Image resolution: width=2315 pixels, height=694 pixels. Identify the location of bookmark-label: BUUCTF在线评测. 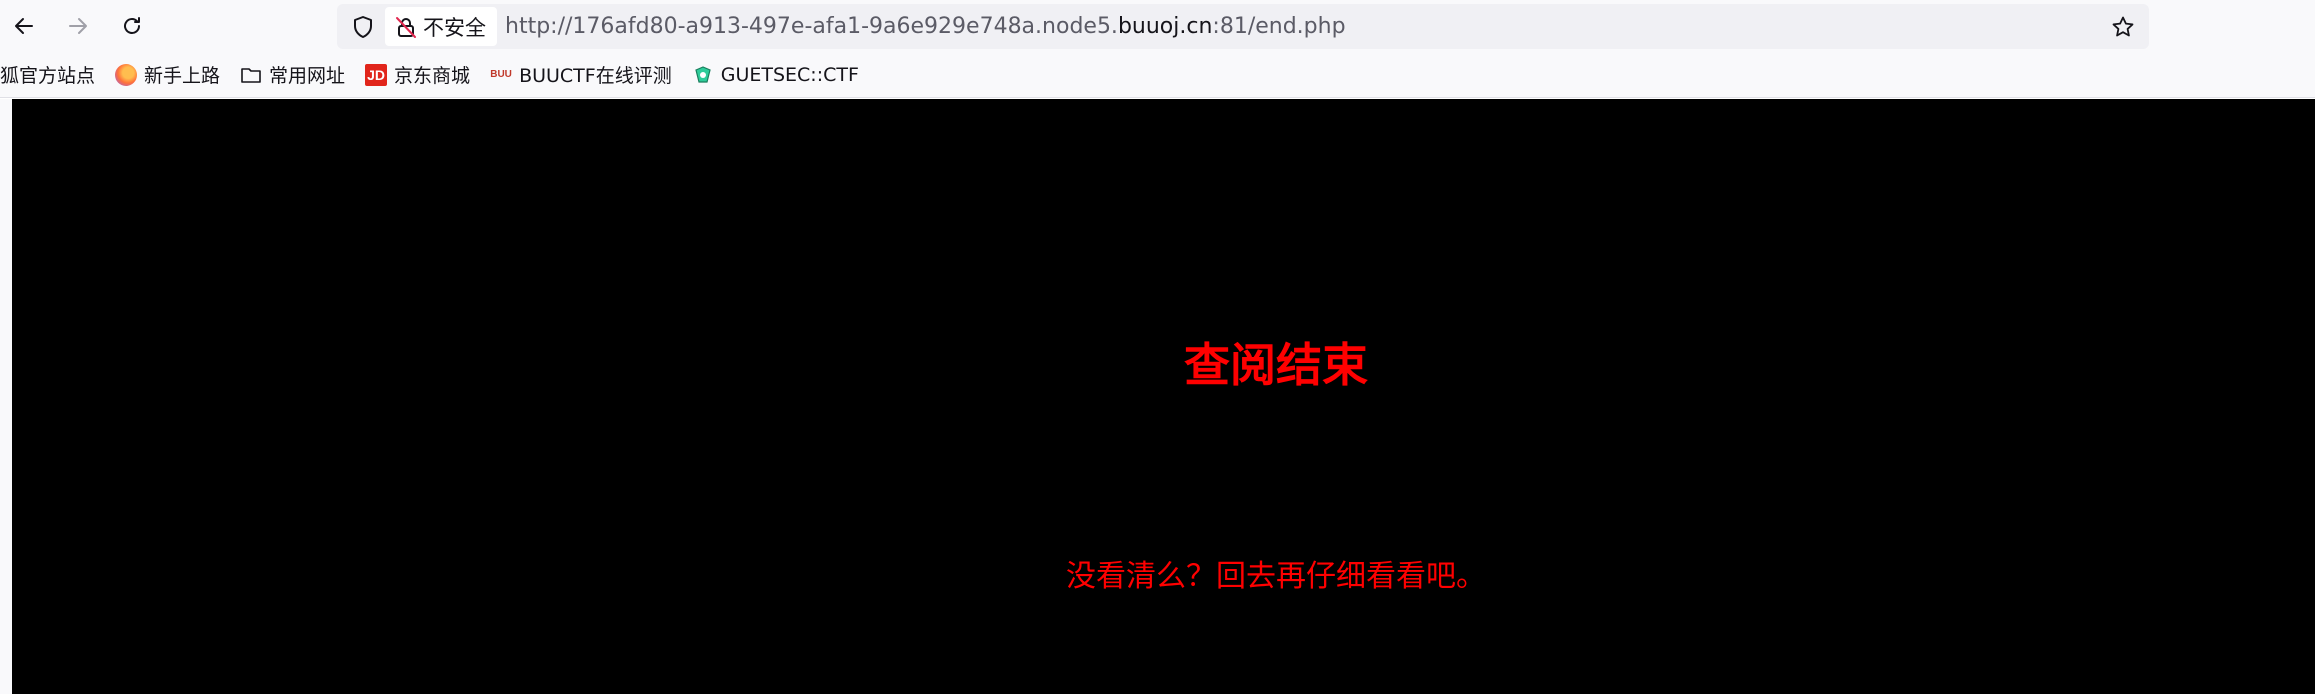
(595, 76).